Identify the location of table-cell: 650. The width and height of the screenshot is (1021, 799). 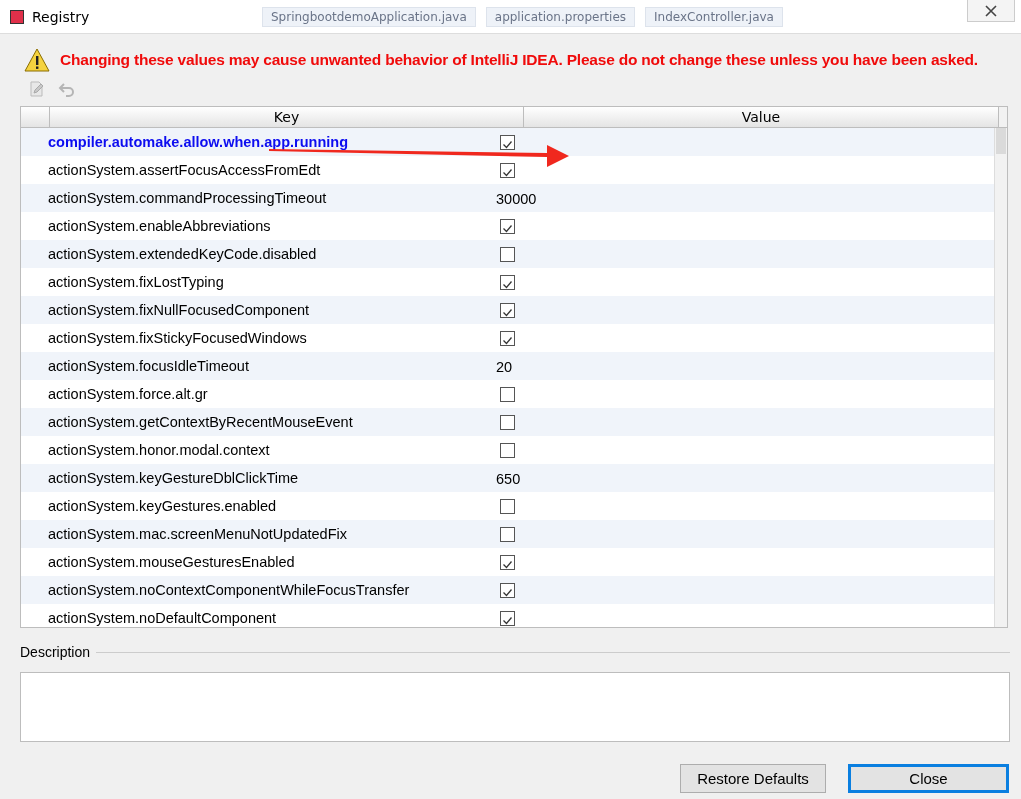
(508, 478).